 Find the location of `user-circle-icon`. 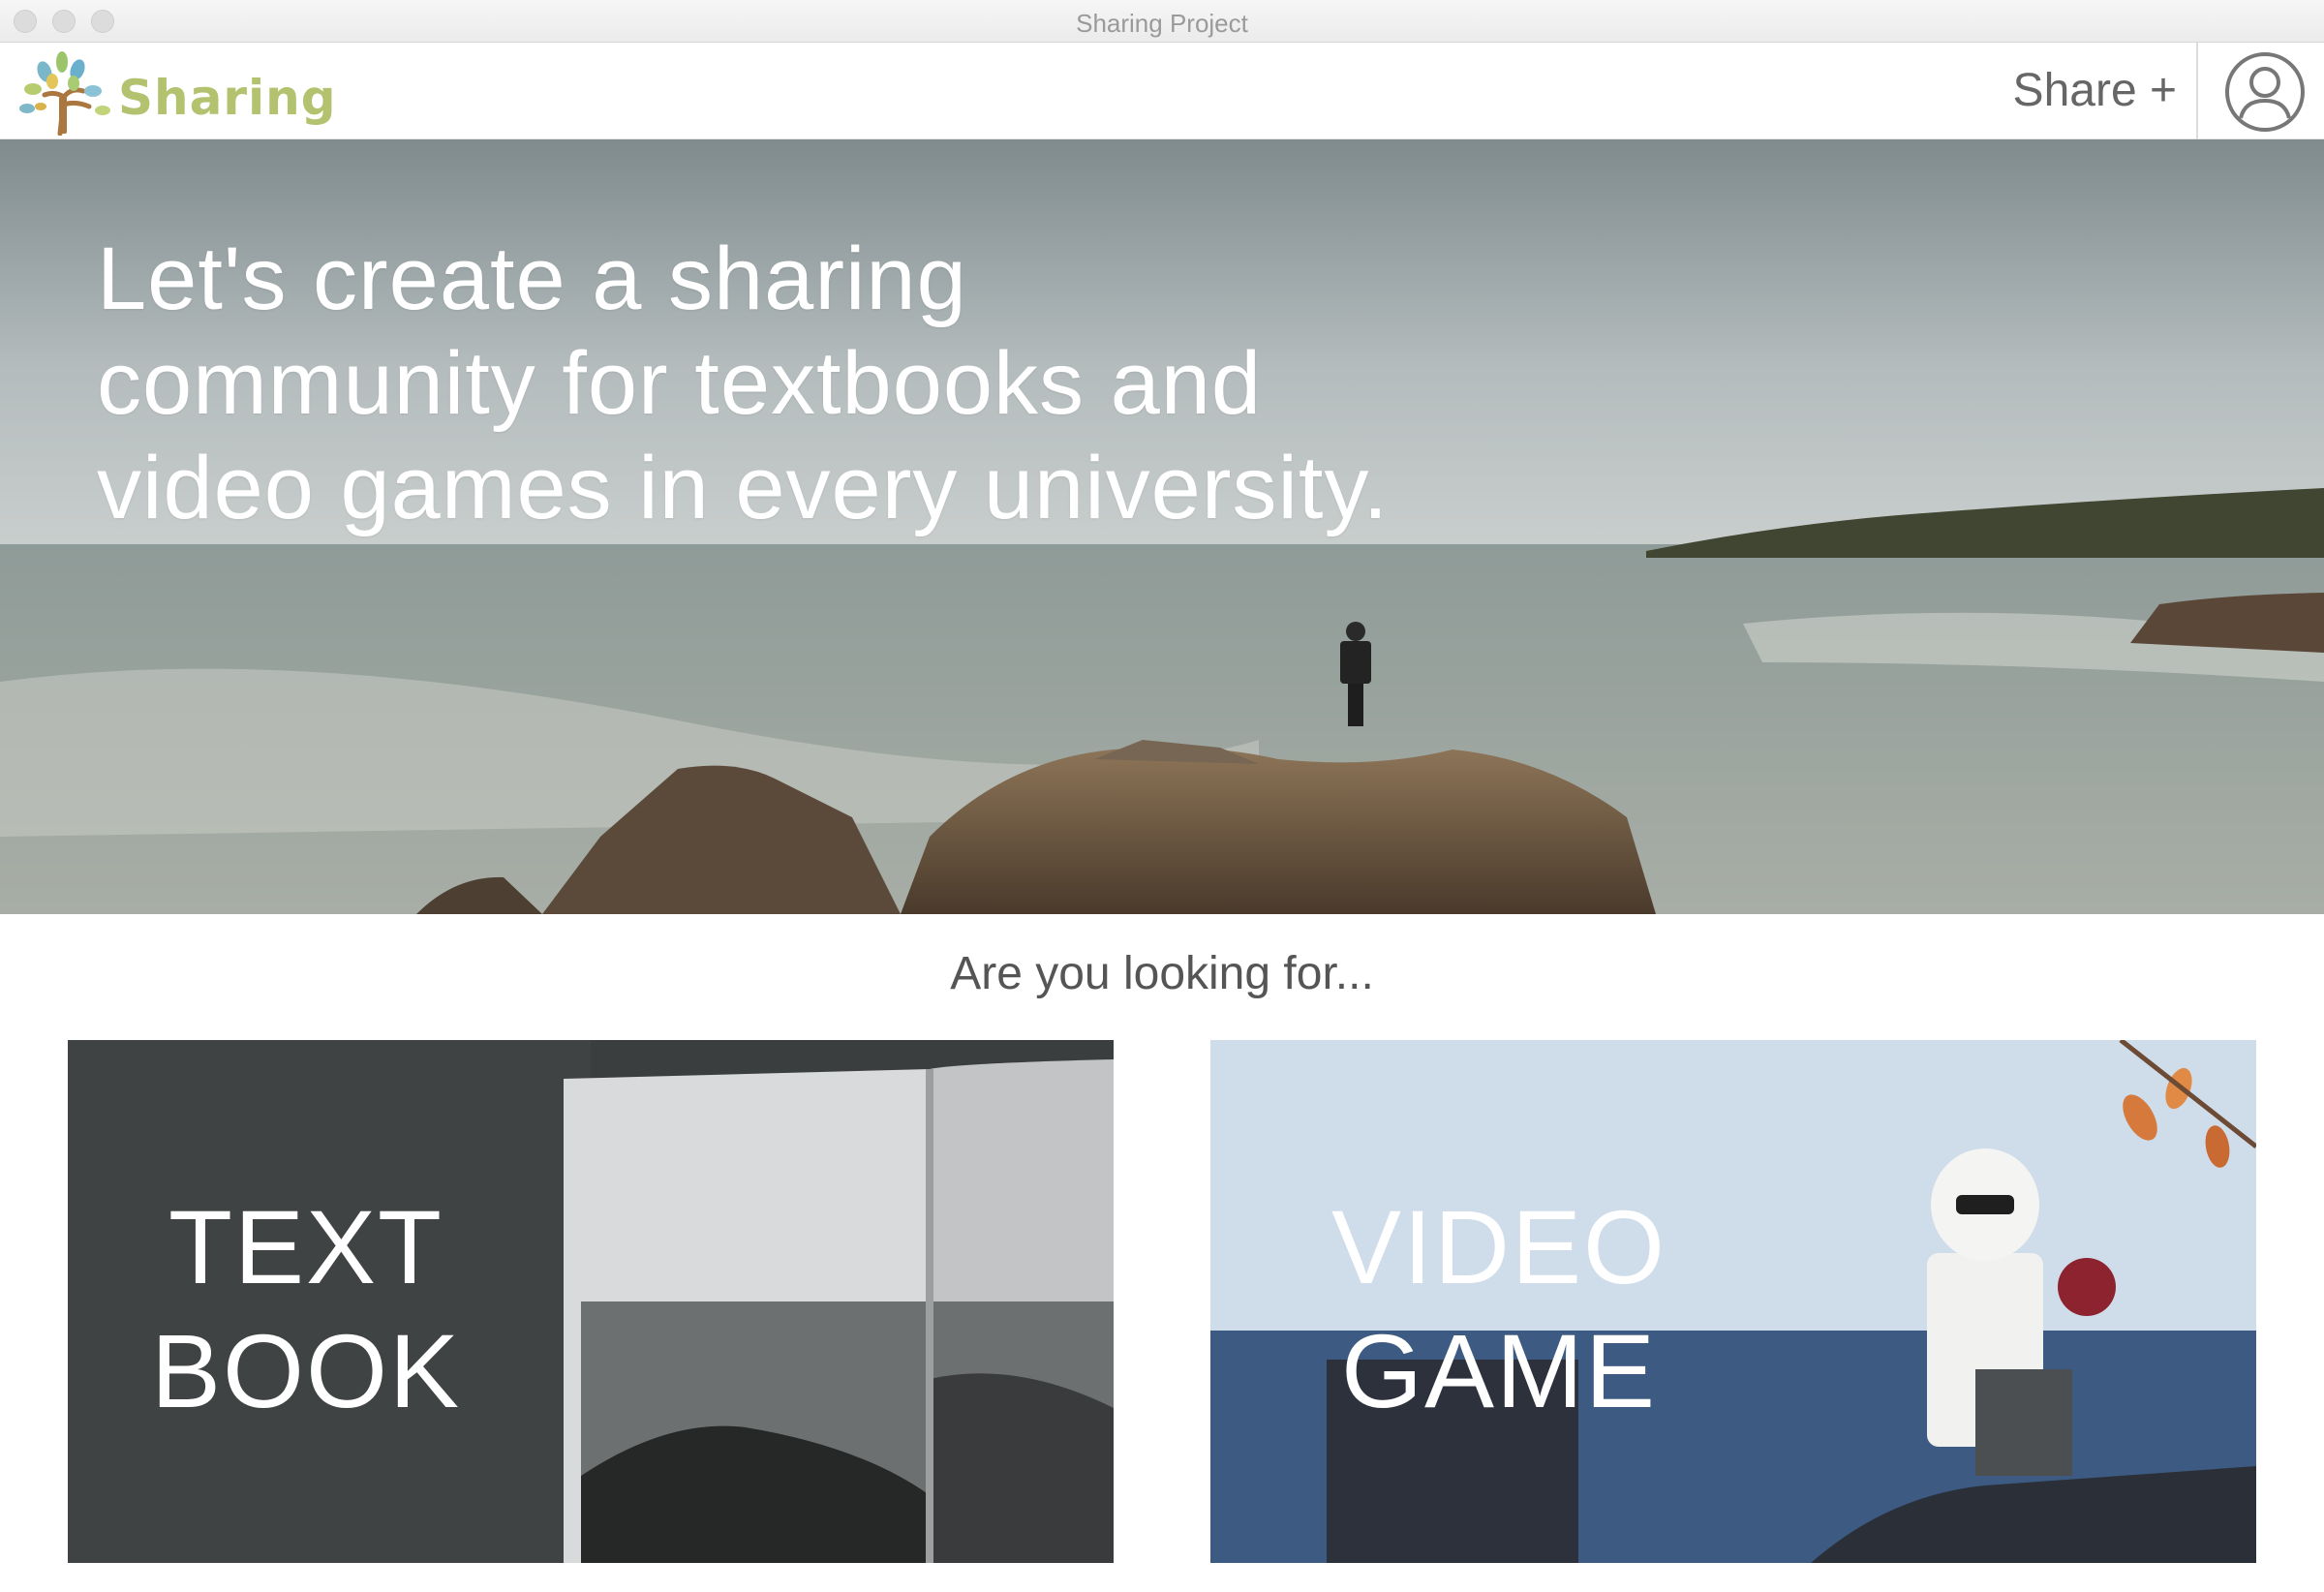

user-circle-icon is located at coordinates (2265, 92).